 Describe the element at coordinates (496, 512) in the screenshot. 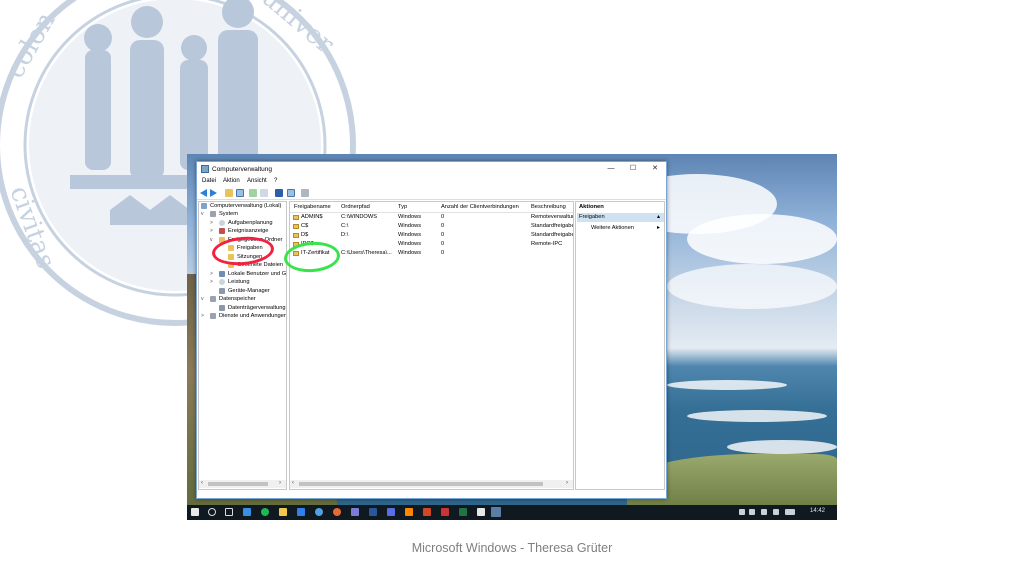

I see `computer-management-taskbar-icon` at that location.